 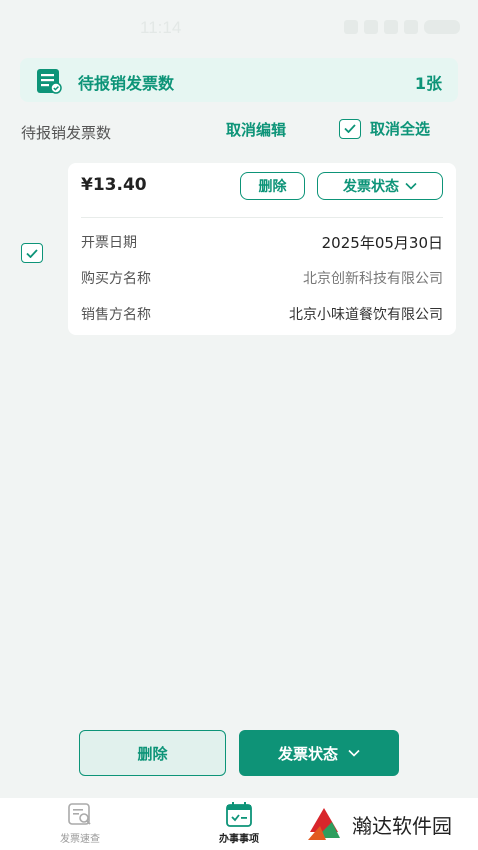 I want to click on buyer-name-row: 购买方名称 北京创新科技有限公司, so click(x=262, y=279).